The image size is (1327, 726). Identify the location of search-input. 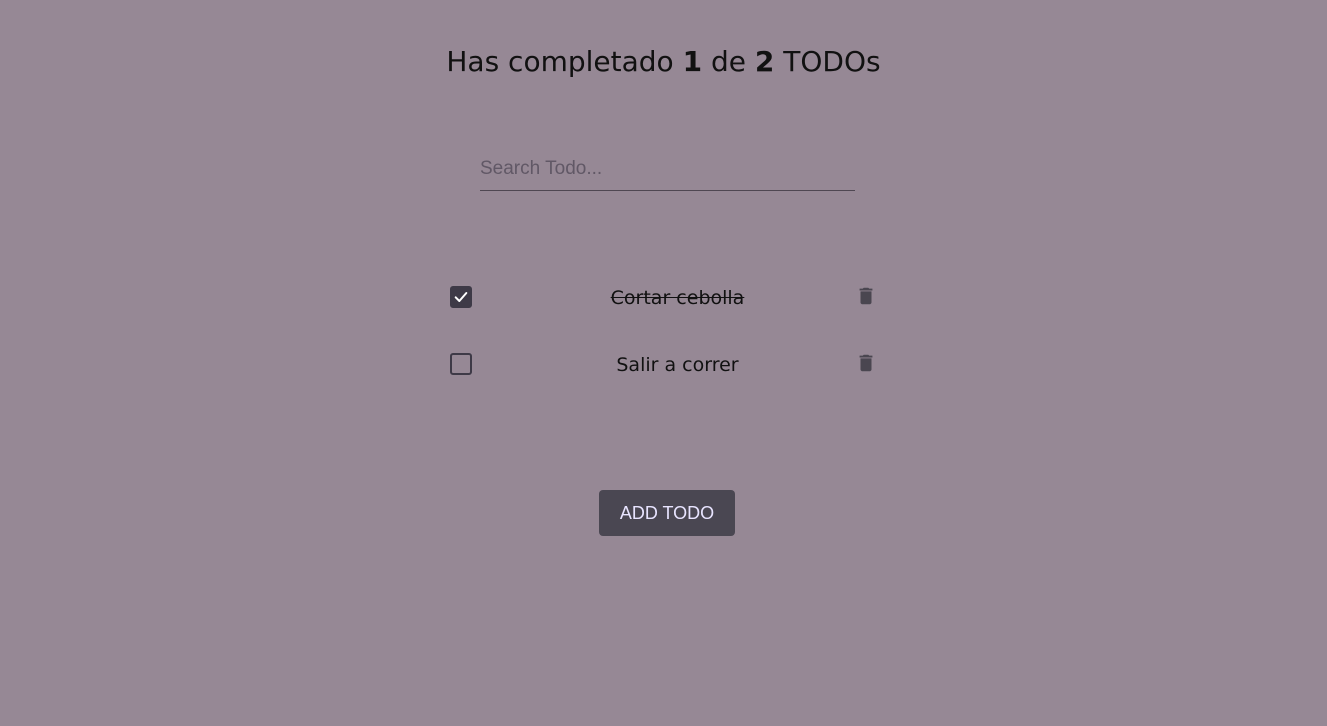
(667, 169).